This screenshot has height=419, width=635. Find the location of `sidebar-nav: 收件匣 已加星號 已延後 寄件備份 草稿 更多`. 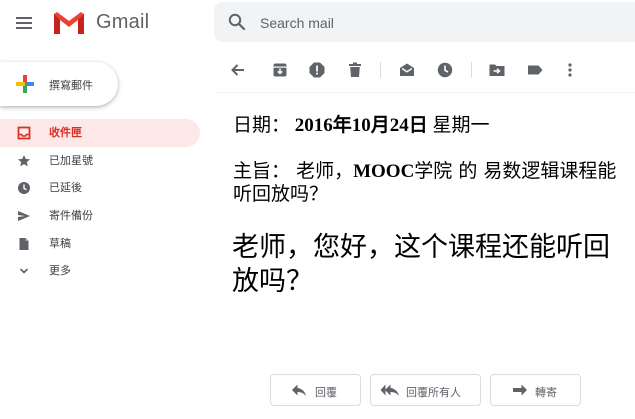

sidebar-nav: 收件匣 已加星號 已延後 寄件備份 草稿 更多 is located at coordinates (100, 202).